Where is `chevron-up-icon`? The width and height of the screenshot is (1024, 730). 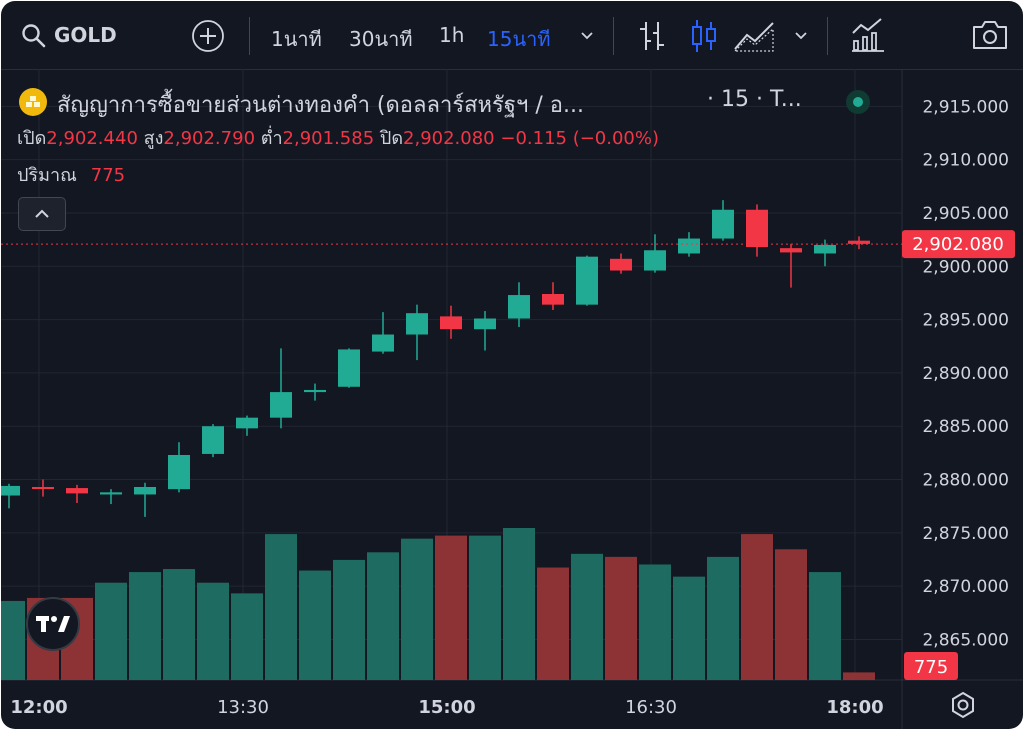 chevron-up-icon is located at coordinates (42, 213).